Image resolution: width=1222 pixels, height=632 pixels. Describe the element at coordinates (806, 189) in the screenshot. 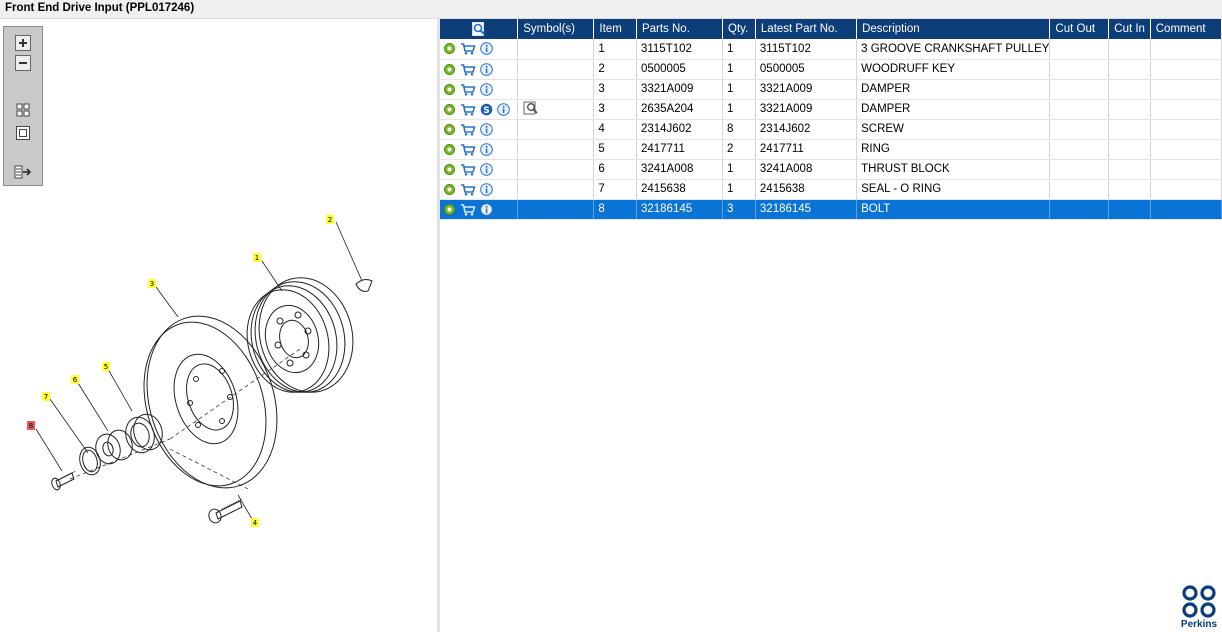

I see `cell-latest-part-no: 2415638` at that location.